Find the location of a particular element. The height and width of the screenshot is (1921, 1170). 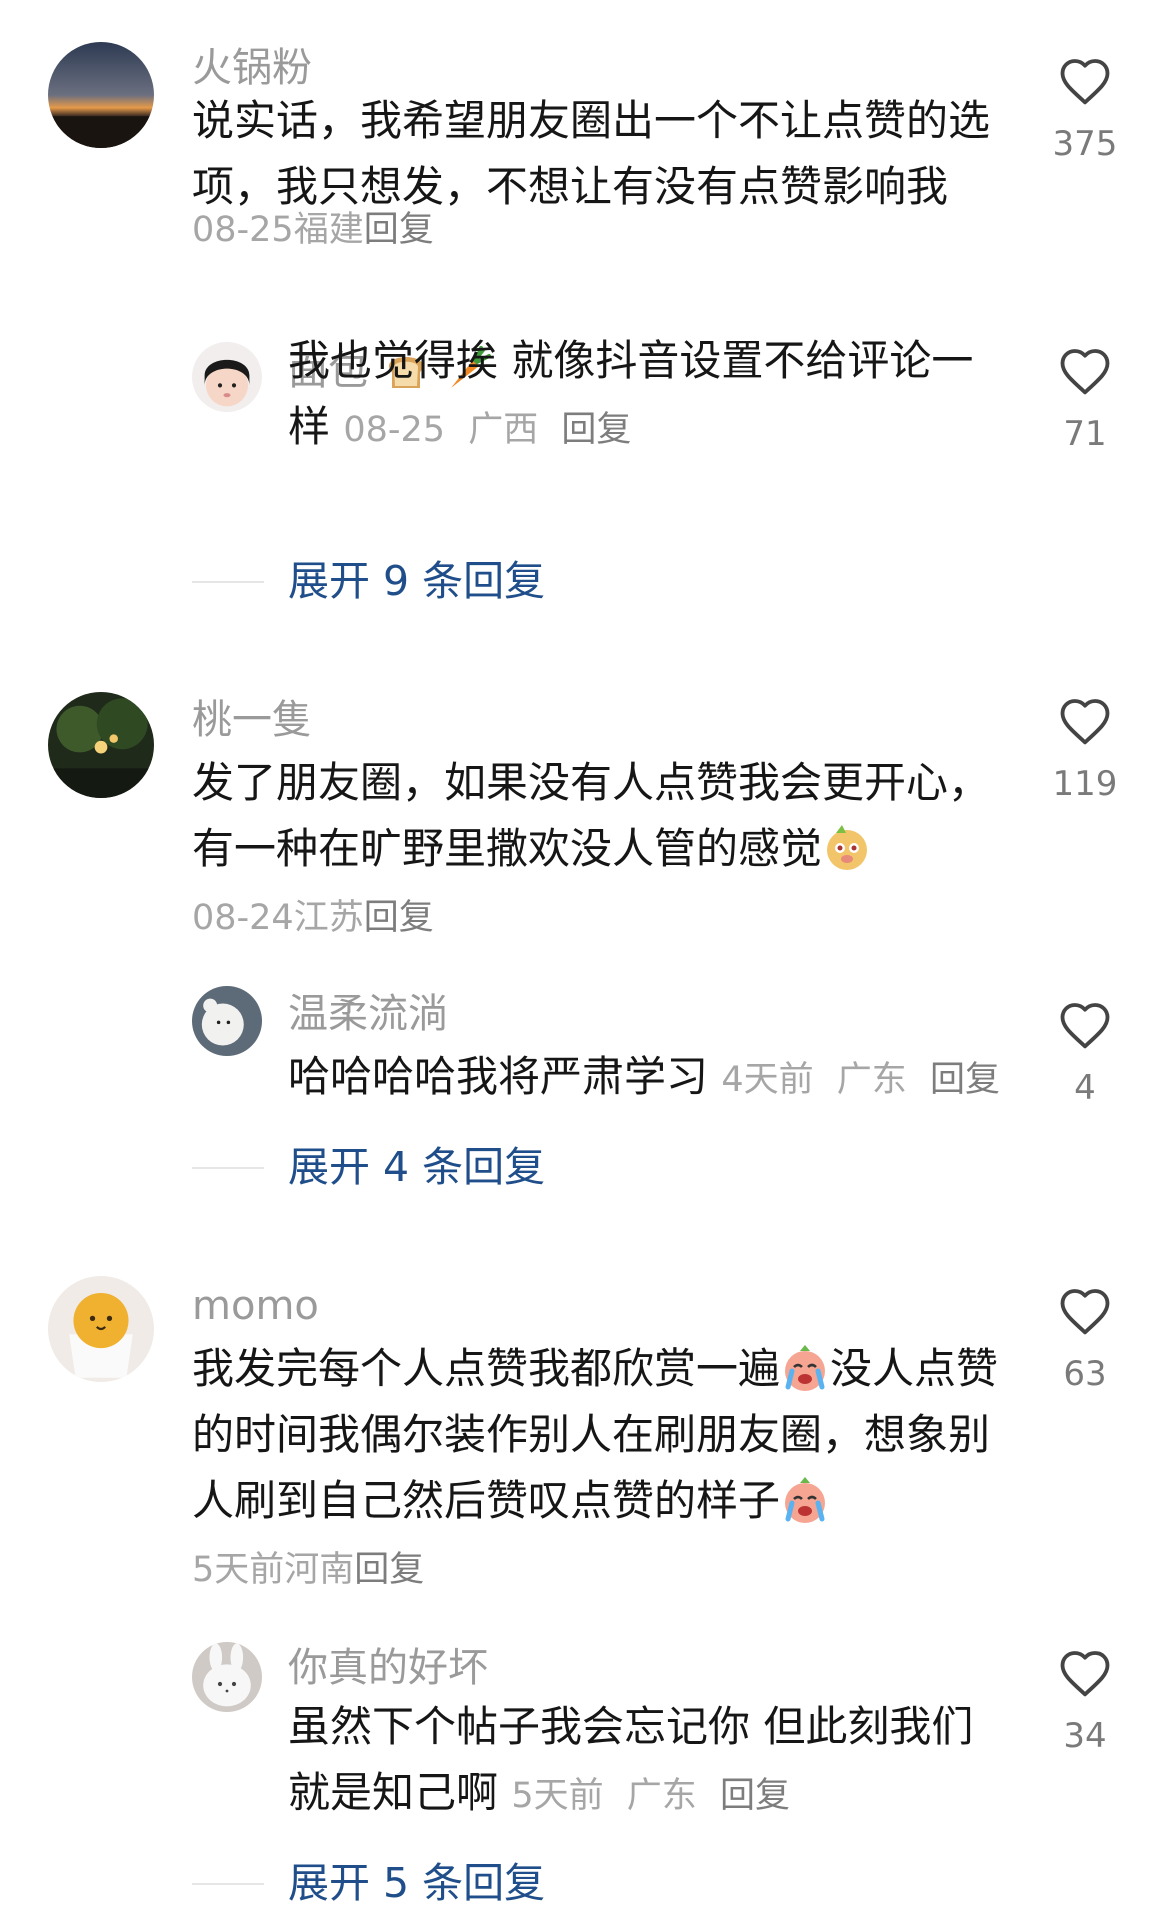

reply-time: 08-25 is located at coordinates (394, 430).